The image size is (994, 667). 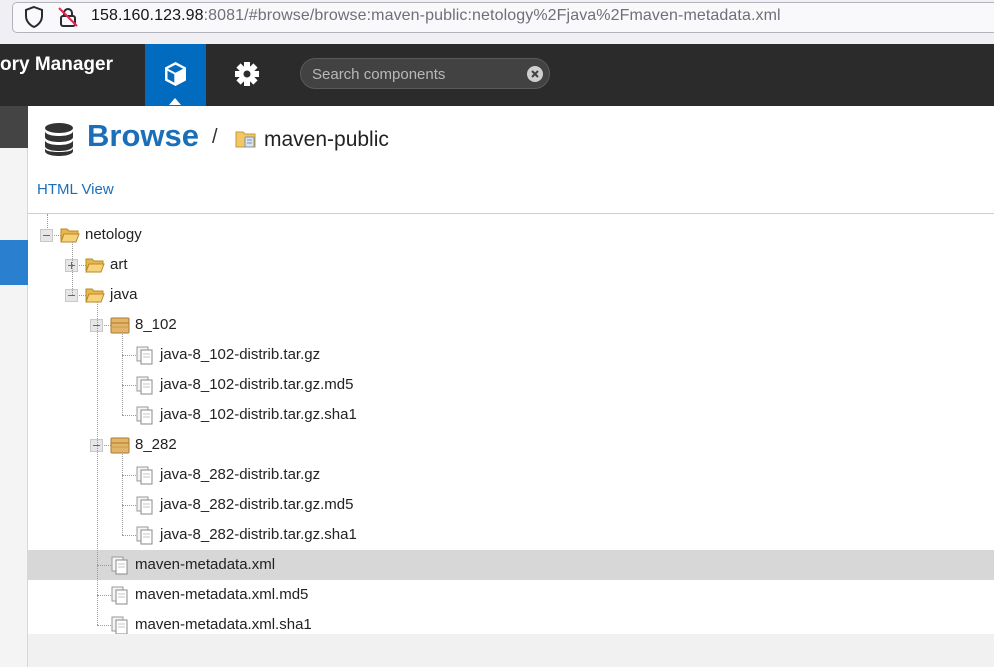 What do you see at coordinates (156, 444) in the screenshot?
I see `tree-node-label: 8_282` at bounding box center [156, 444].